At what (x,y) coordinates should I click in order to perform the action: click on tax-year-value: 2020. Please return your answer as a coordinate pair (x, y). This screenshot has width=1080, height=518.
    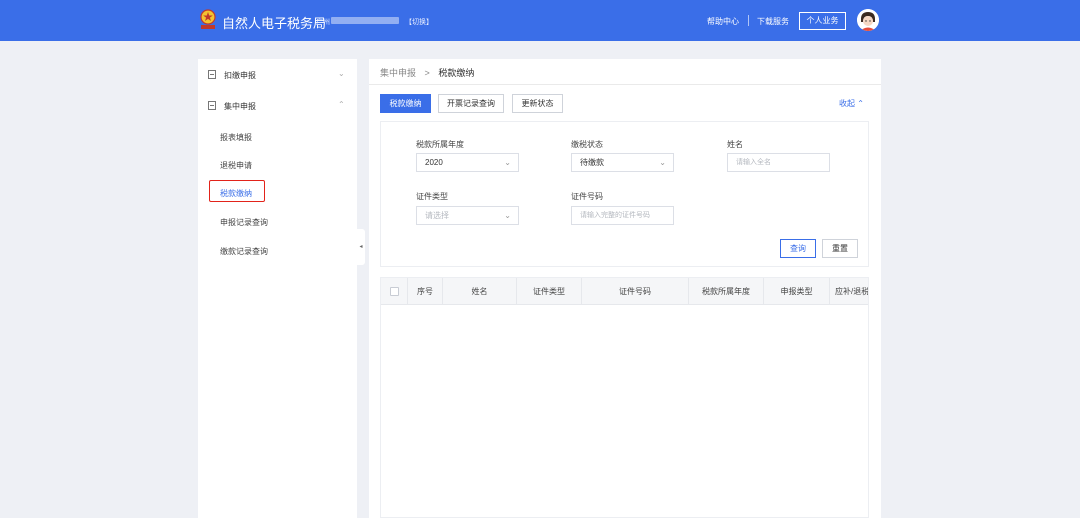
    Looking at the image, I should click on (434, 162).